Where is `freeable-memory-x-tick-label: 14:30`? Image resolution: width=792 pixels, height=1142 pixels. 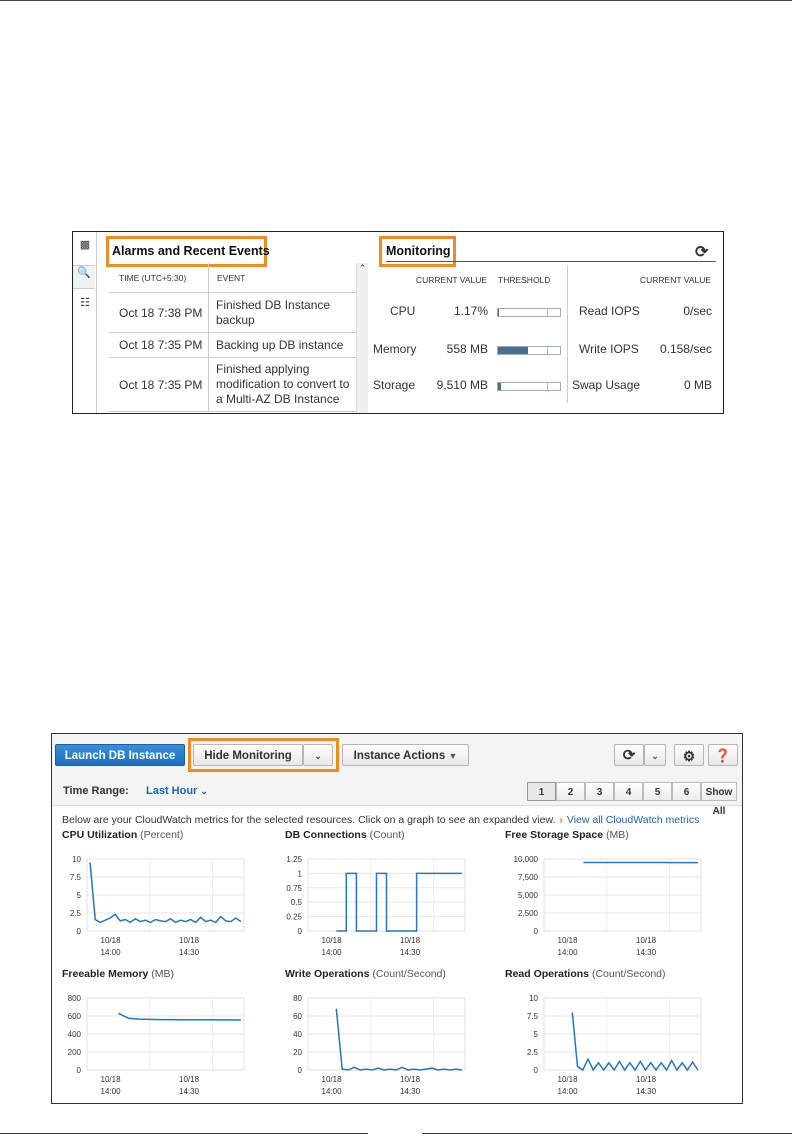 freeable-memory-x-tick-label: 14:30 is located at coordinates (189, 1091).